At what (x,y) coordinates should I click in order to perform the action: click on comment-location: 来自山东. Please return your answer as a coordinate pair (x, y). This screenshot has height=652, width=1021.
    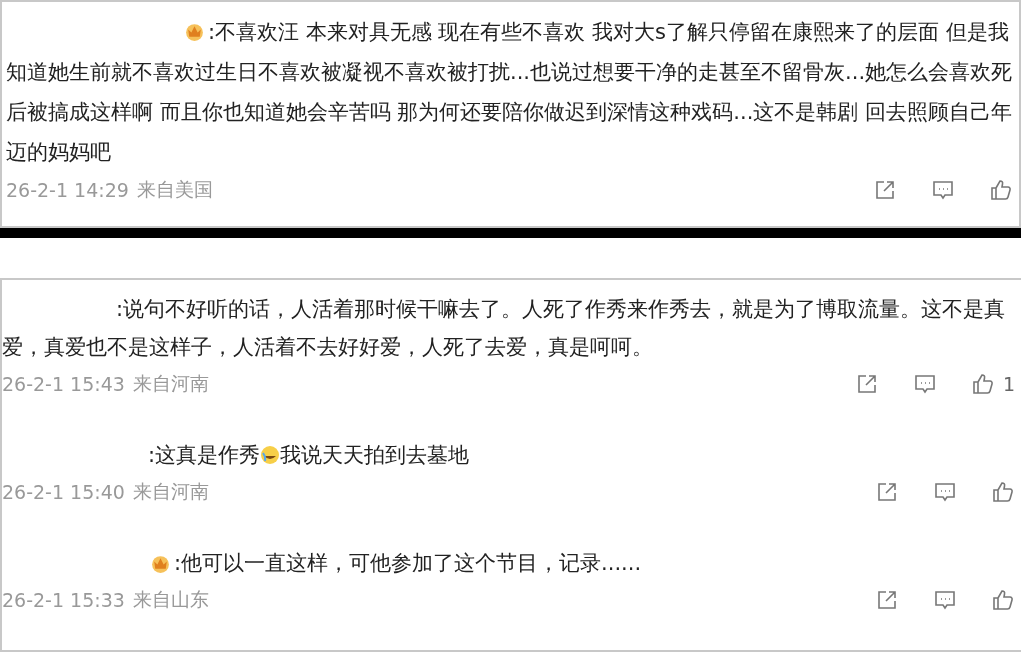
    Looking at the image, I should click on (170, 599).